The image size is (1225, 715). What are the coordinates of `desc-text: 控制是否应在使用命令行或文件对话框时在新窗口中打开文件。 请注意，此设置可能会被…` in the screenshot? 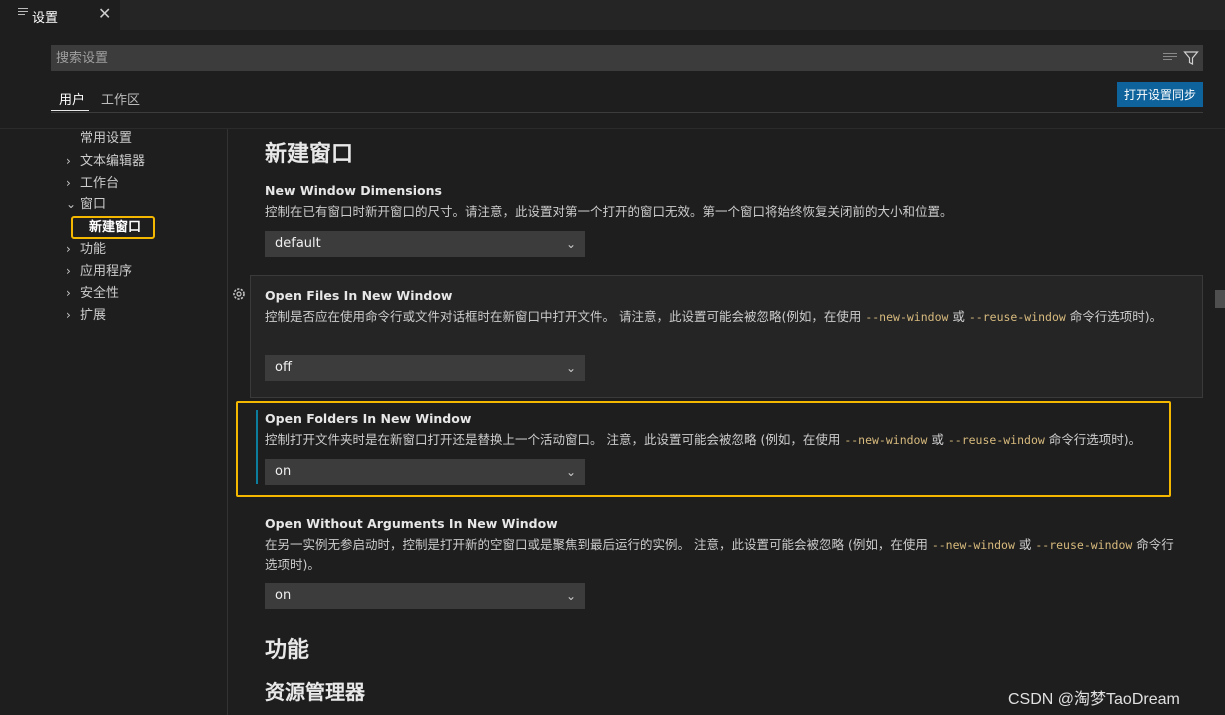 It's located at (565, 316).